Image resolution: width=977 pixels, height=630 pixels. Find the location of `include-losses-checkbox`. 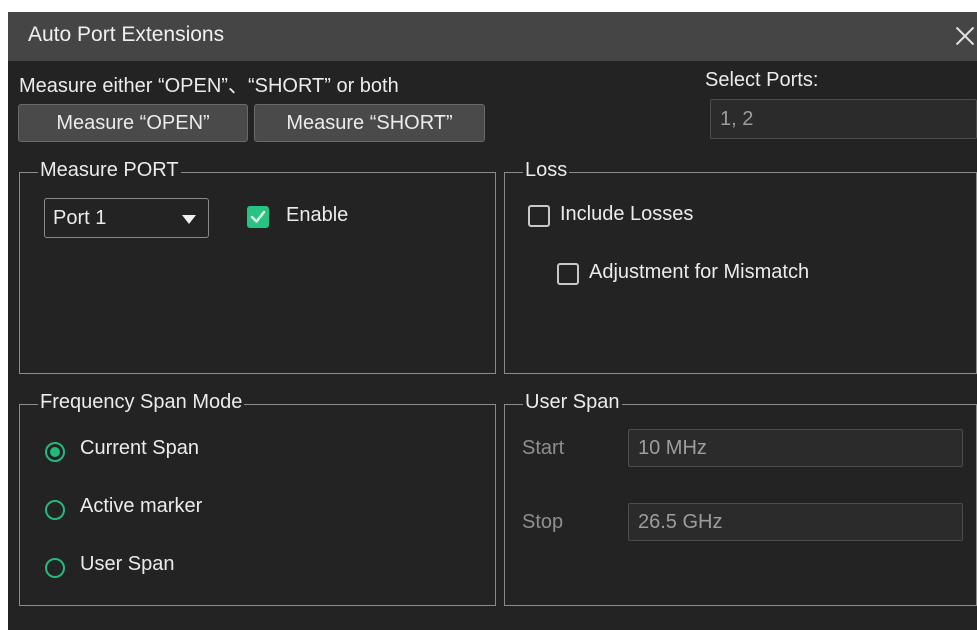

include-losses-checkbox is located at coordinates (539, 216).